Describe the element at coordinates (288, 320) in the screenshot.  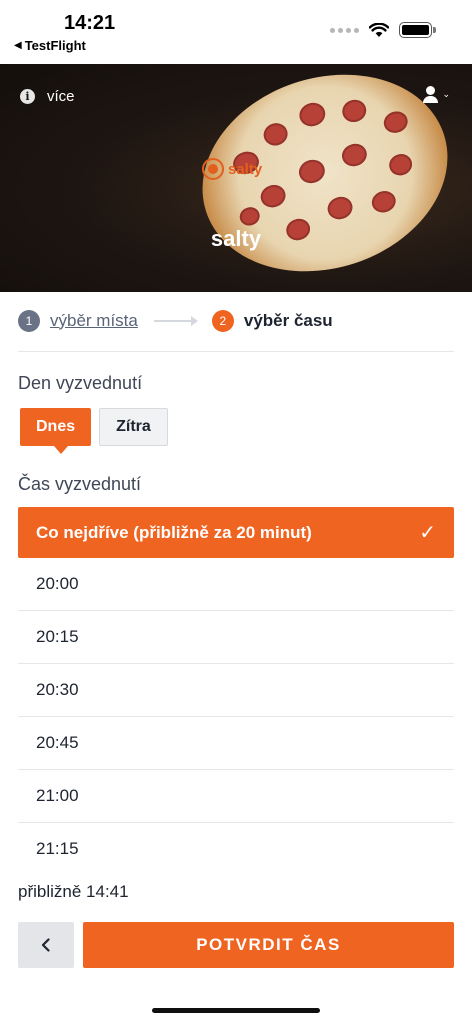
I see `step-2-label: výběr času` at that location.